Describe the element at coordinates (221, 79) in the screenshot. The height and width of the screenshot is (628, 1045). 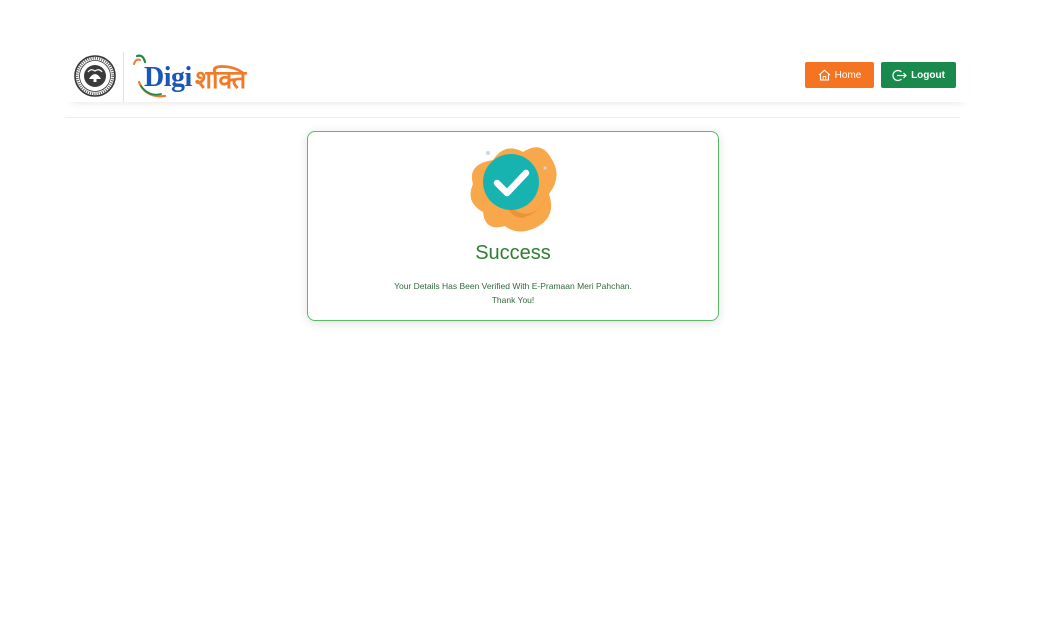
I see `brand-name-devanagari: शक्ति` at that location.